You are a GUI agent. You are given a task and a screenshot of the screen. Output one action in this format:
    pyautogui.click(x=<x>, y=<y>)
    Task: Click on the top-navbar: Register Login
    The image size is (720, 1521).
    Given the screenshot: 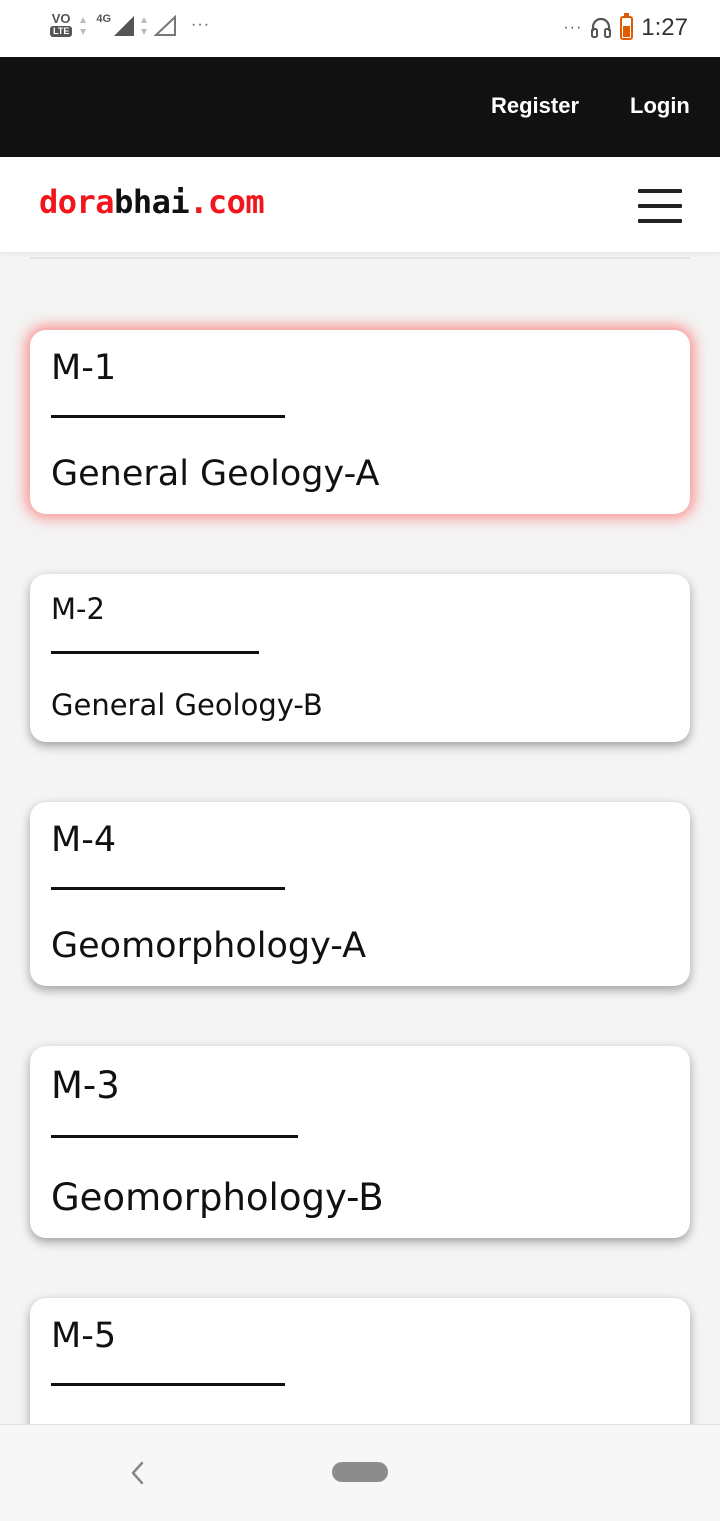 What is the action you would take?
    pyautogui.click(x=360, y=107)
    